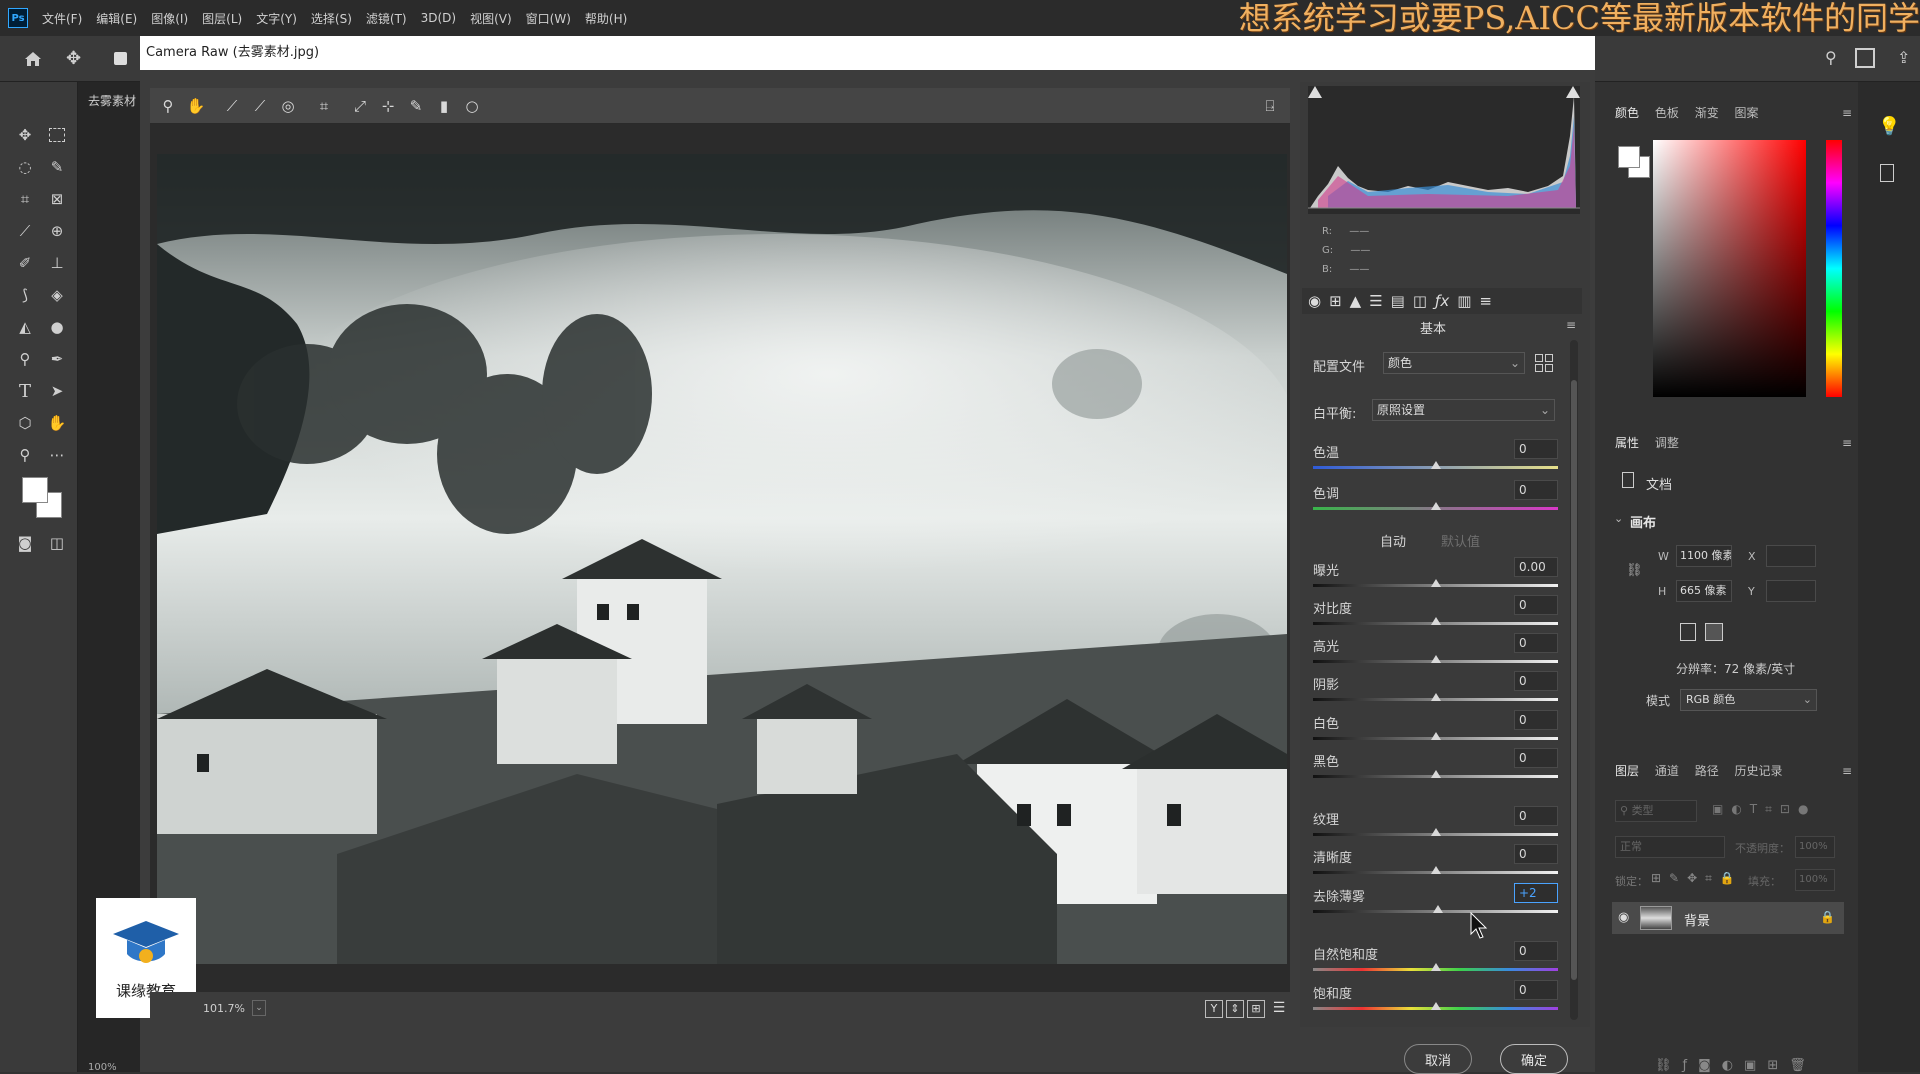 This screenshot has height=1074, width=1920. What do you see at coordinates (260, 106) in the screenshot?
I see `color-sampler-tool-icon: ⟋` at bounding box center [260, 106].